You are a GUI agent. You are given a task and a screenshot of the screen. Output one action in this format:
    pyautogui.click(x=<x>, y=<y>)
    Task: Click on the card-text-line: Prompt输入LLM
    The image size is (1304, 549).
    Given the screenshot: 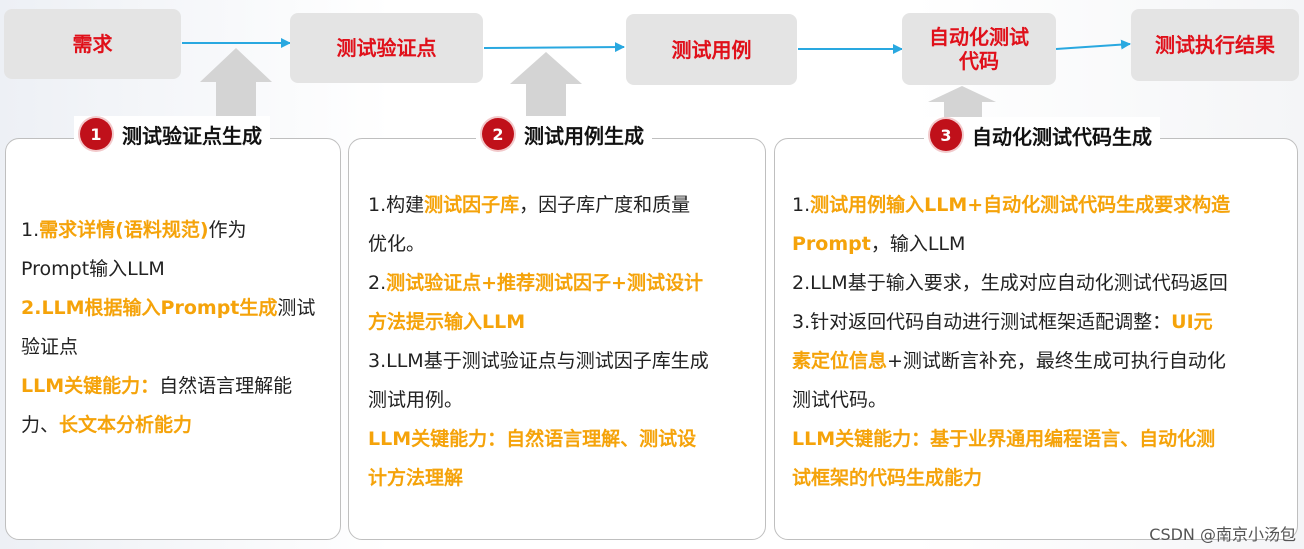 What is the action you would take?
    pyautogui.click(x=179, y=269)
    